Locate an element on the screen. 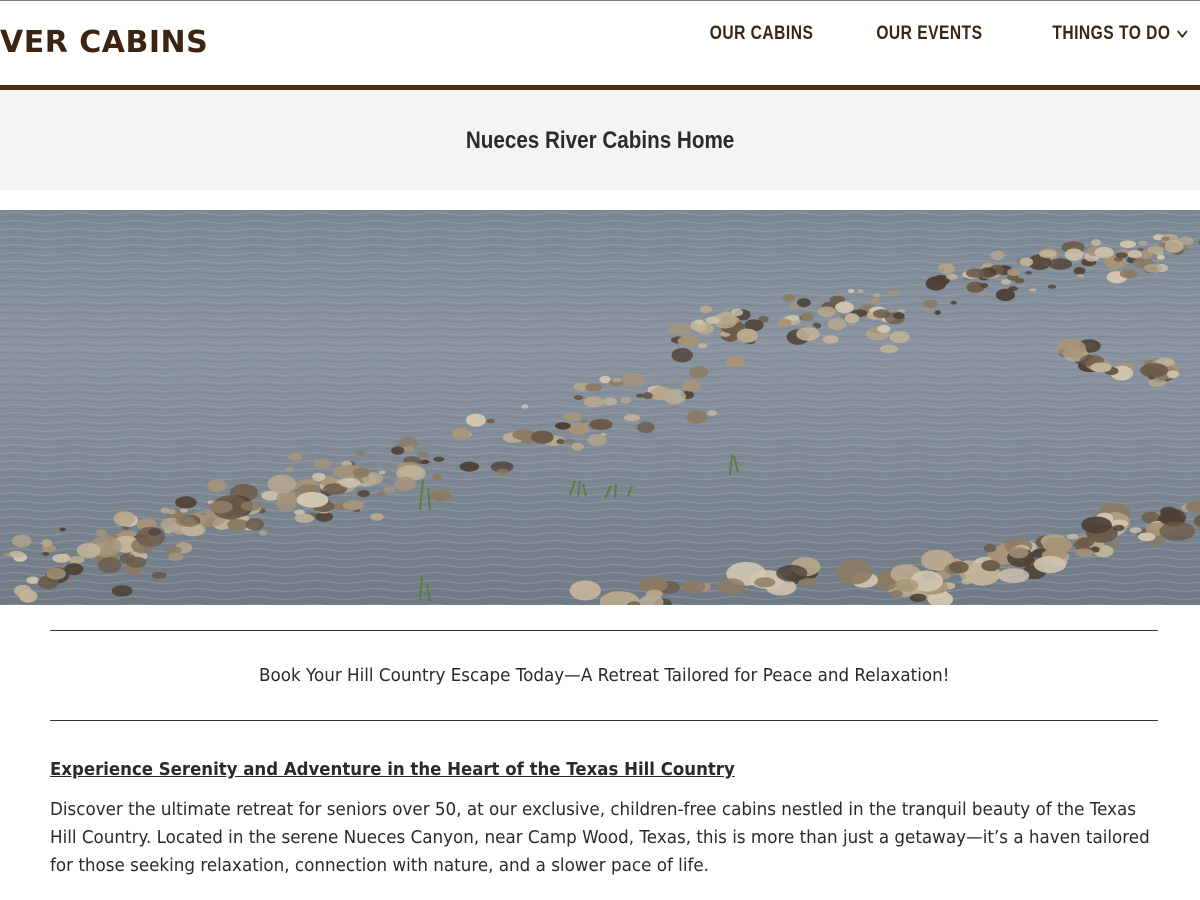 This screenshot has width=1200, height=900. nav-things-to-do-label: THINGS TO DO is located at coordinates (1111, 33).